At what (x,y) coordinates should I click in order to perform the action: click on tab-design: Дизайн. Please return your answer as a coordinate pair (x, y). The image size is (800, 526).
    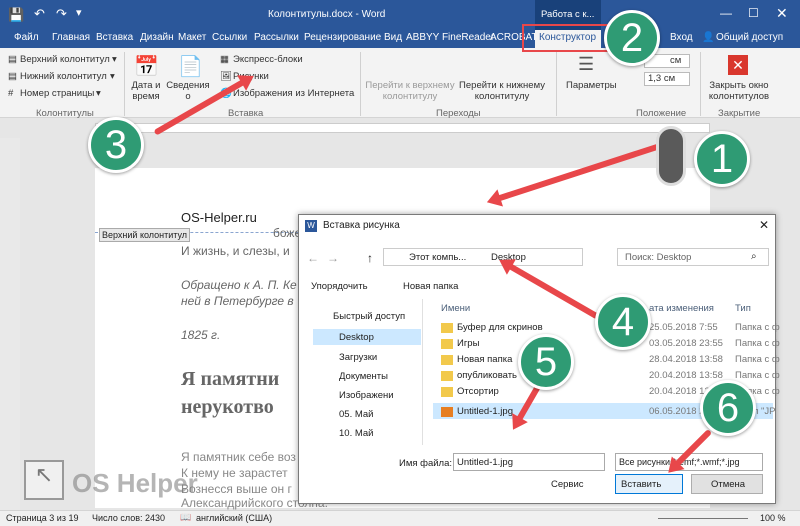
    Looking at the image, I should click on (157, 37).